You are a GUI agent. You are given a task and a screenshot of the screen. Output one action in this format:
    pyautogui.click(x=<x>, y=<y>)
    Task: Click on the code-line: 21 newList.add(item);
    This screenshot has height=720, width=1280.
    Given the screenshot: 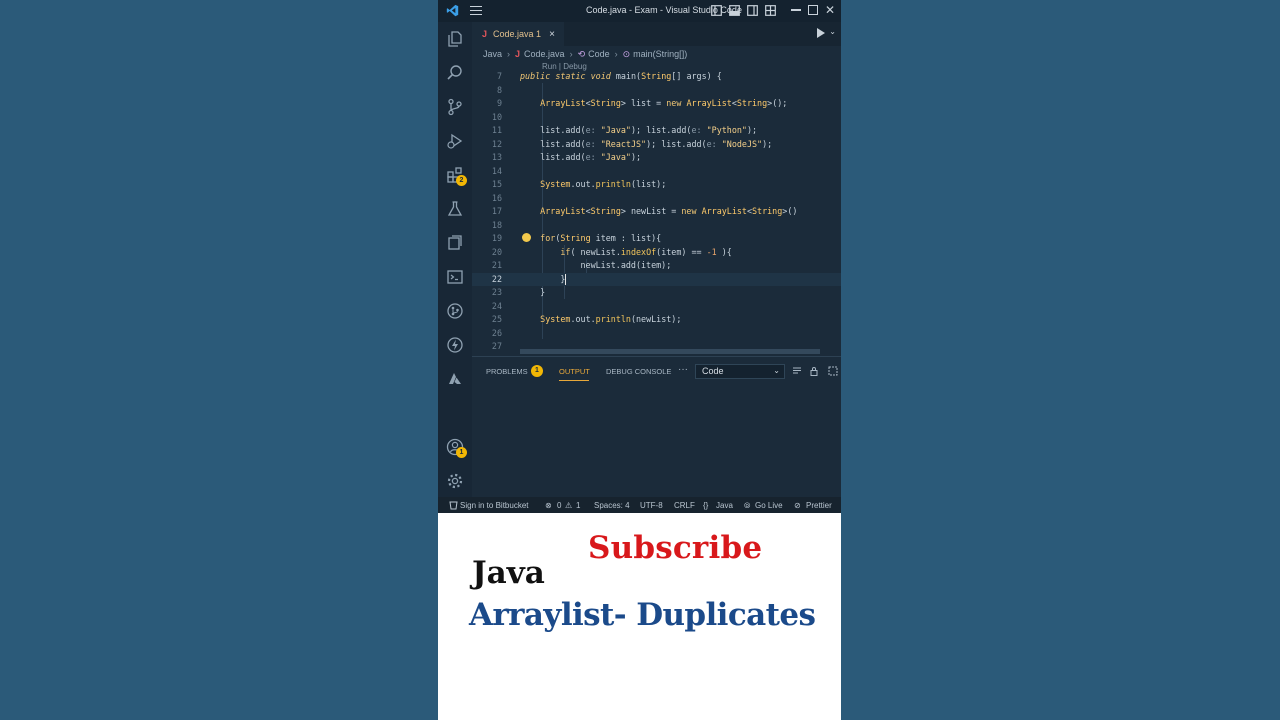 What is the action you would take?
    pyautogui.click(x=656, y=266)
    